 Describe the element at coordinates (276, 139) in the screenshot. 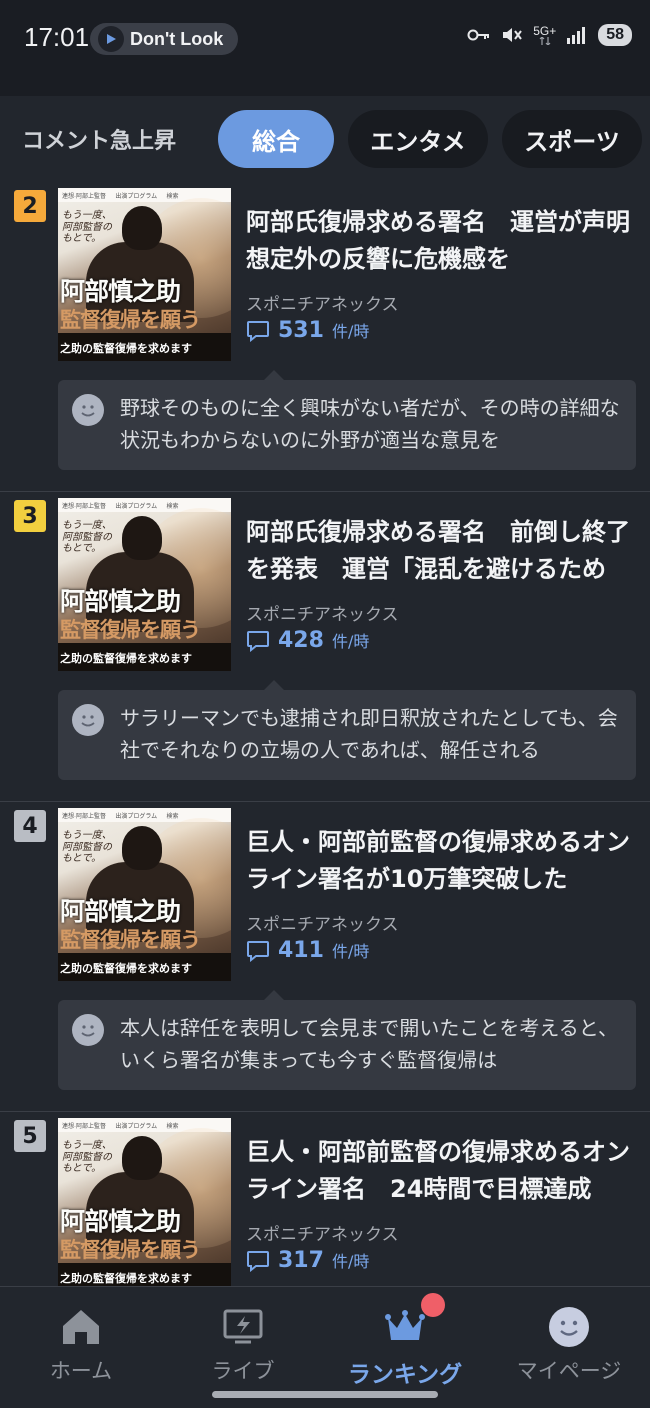

I see `tab-overall: 総合` at that location.